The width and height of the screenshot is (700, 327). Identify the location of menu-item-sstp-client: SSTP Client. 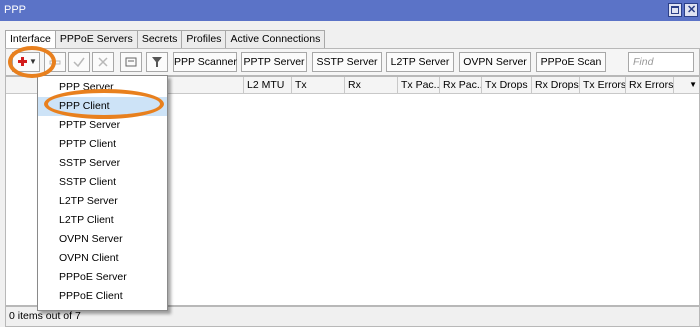
(102, 182).